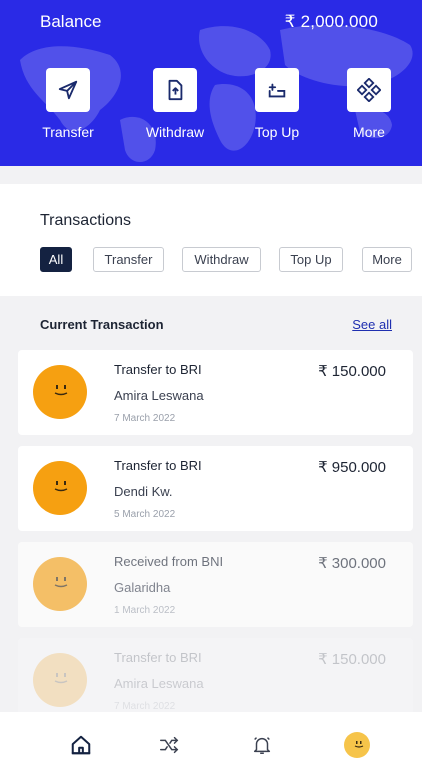 The image size is (422, 777). Describe the element at coordinates (145, 610) in the screenshot. I see `transaction-date: 1 March 2022` at that location.